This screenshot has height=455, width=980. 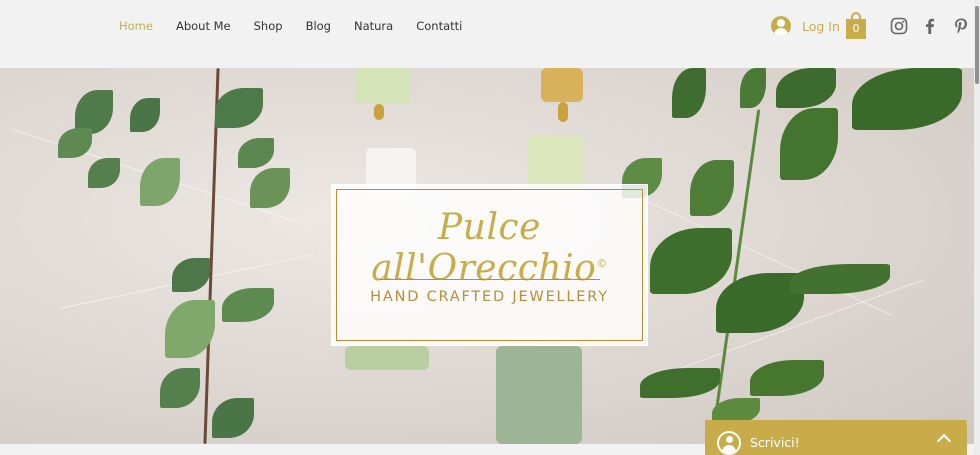 What do you see at coordinates (930, 26) in the screenshot?
I see `facebook-icon` at bounding box center [930, 26].